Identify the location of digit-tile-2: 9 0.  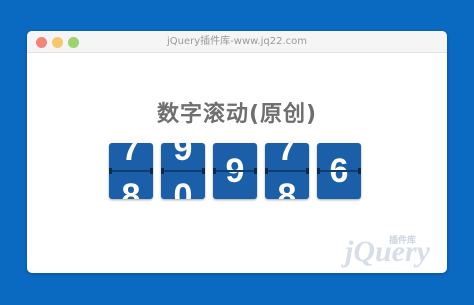
(183, 171).